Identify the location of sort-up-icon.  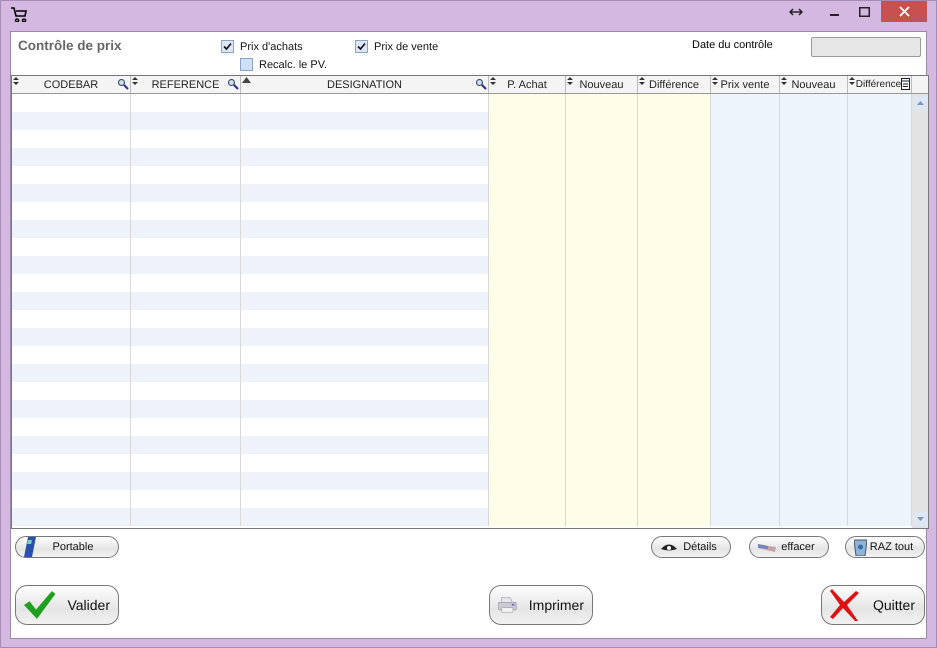
(246, 80).